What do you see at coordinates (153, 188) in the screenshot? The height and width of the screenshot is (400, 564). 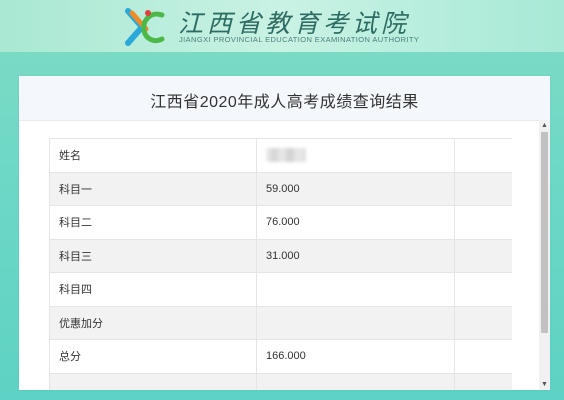 I see `row-label: 科目一` at bounding box center [153, 188].